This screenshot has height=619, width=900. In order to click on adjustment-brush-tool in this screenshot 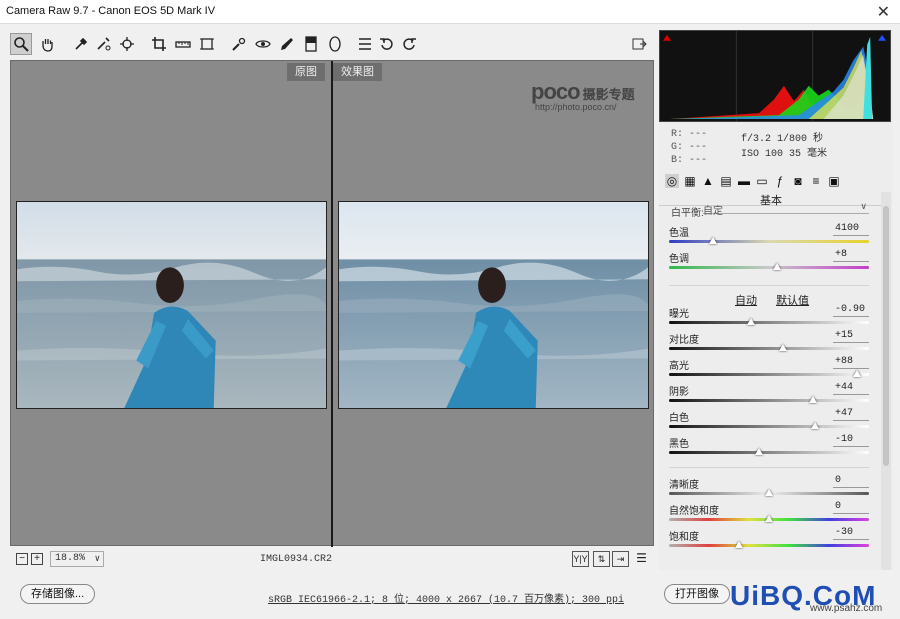, I will do `click(287, 44)`.